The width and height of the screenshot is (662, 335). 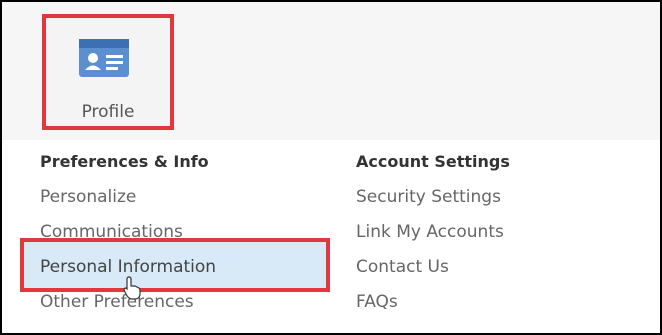 What do you see at coordinates (433, 161) in the screenshot?
I see `account-settings-heading: Account Settings` at bounding box center [433, 161].